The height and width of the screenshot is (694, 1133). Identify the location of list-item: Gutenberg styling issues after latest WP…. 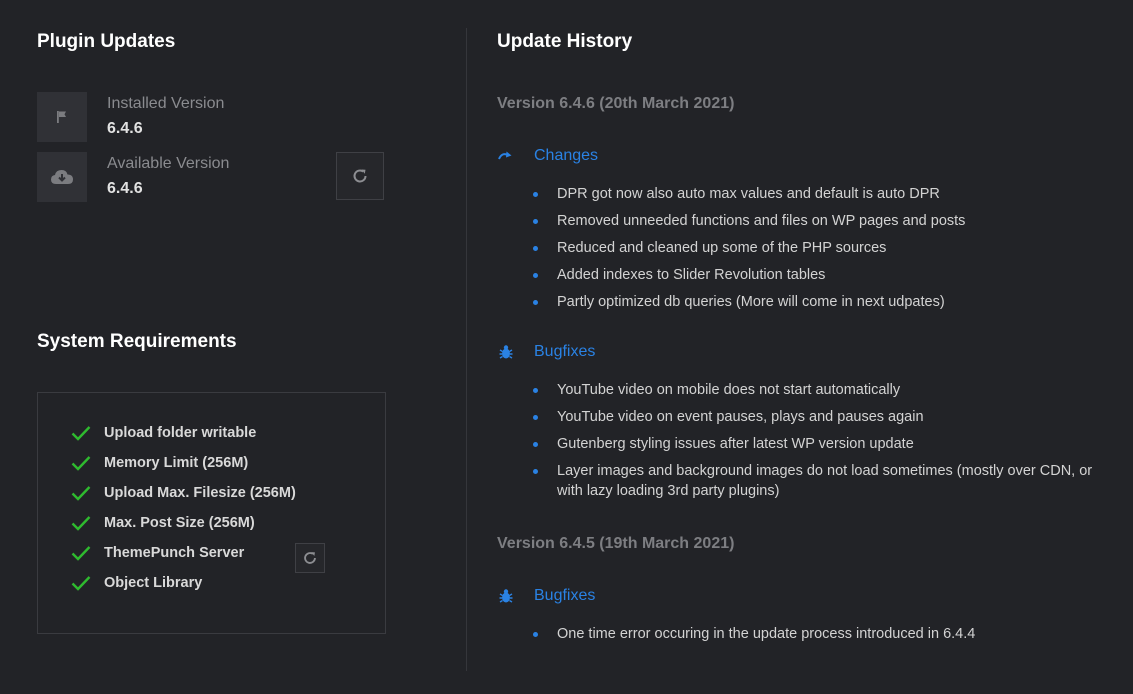
(823, 444).